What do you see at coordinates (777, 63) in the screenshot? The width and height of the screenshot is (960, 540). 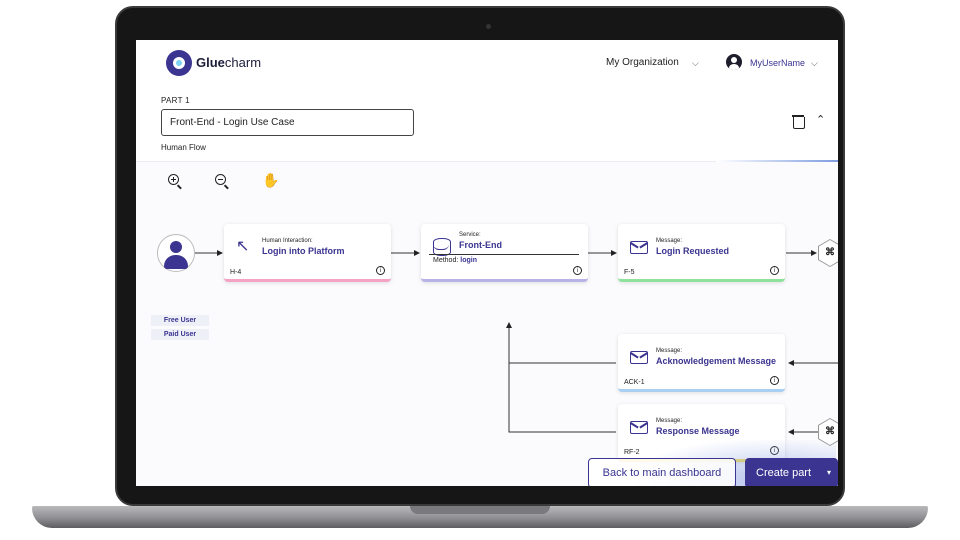 I see `user-menu: MyUserName` at bounding box center [777, 63].